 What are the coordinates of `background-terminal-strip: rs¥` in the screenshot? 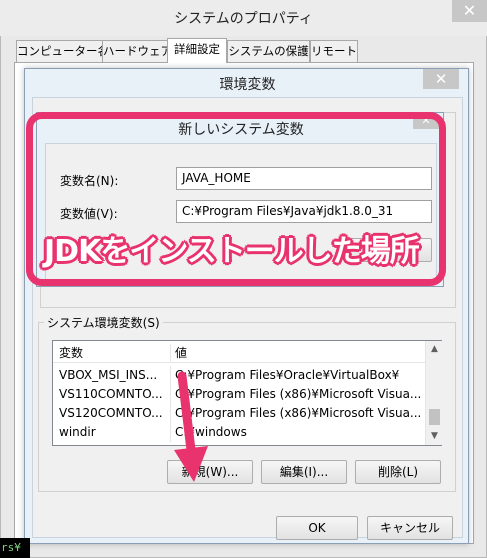 It's located at (15, 548).